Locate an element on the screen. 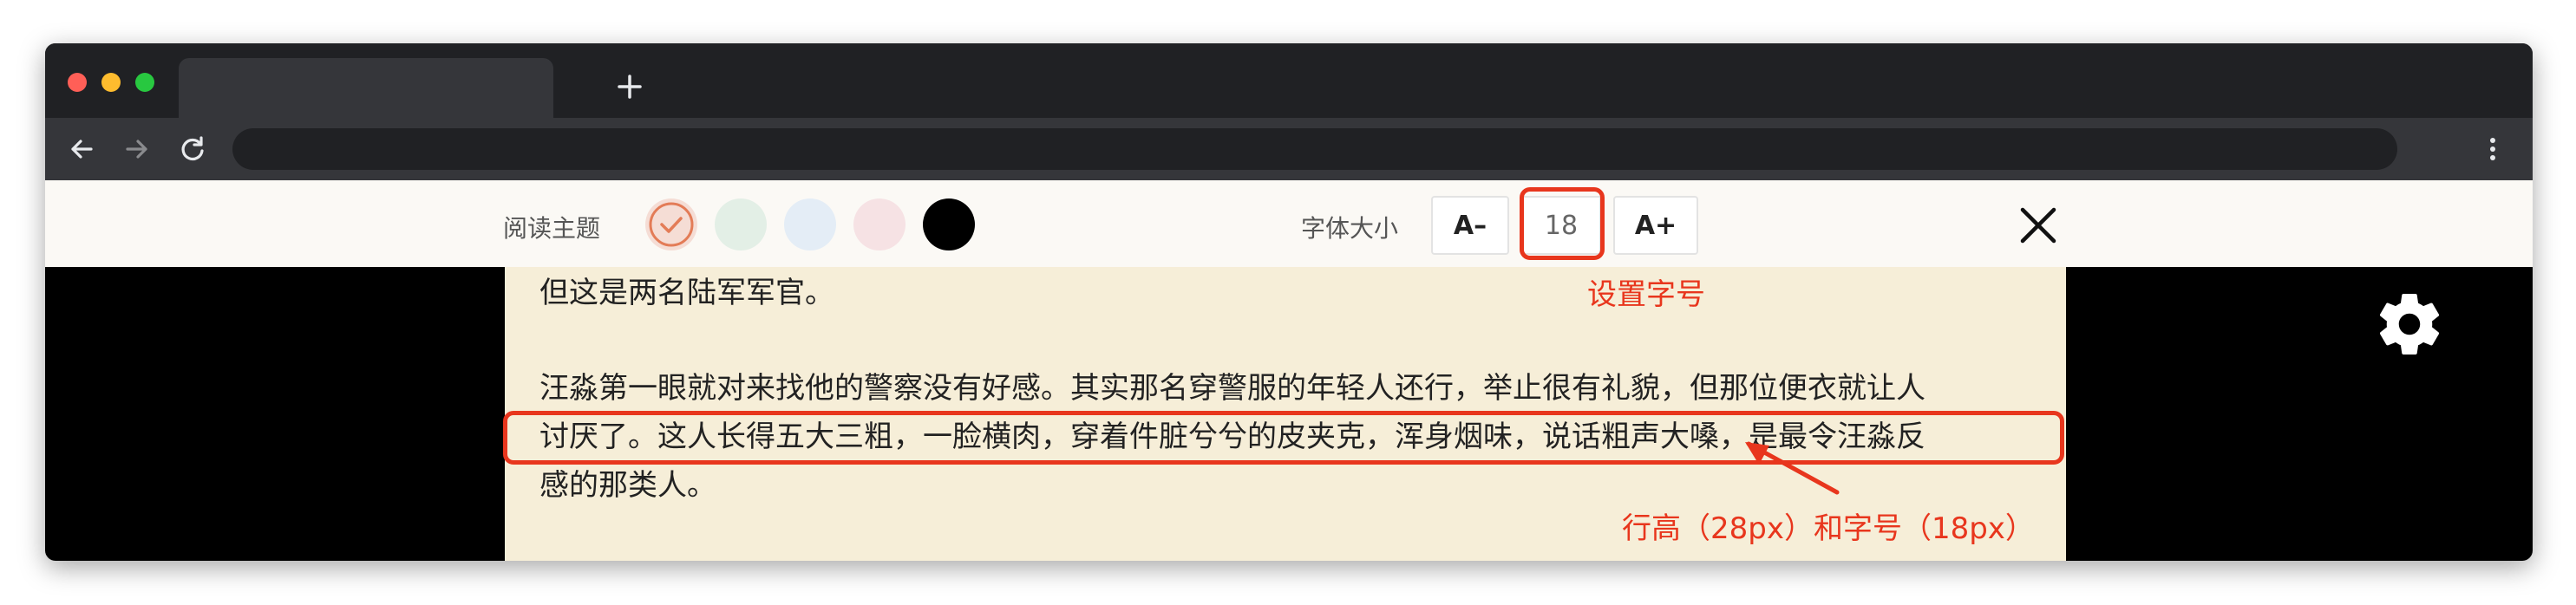 Image resolution: width=2576 pixels, height=605 pixels. forward-button is located at coordinates (137, 149).